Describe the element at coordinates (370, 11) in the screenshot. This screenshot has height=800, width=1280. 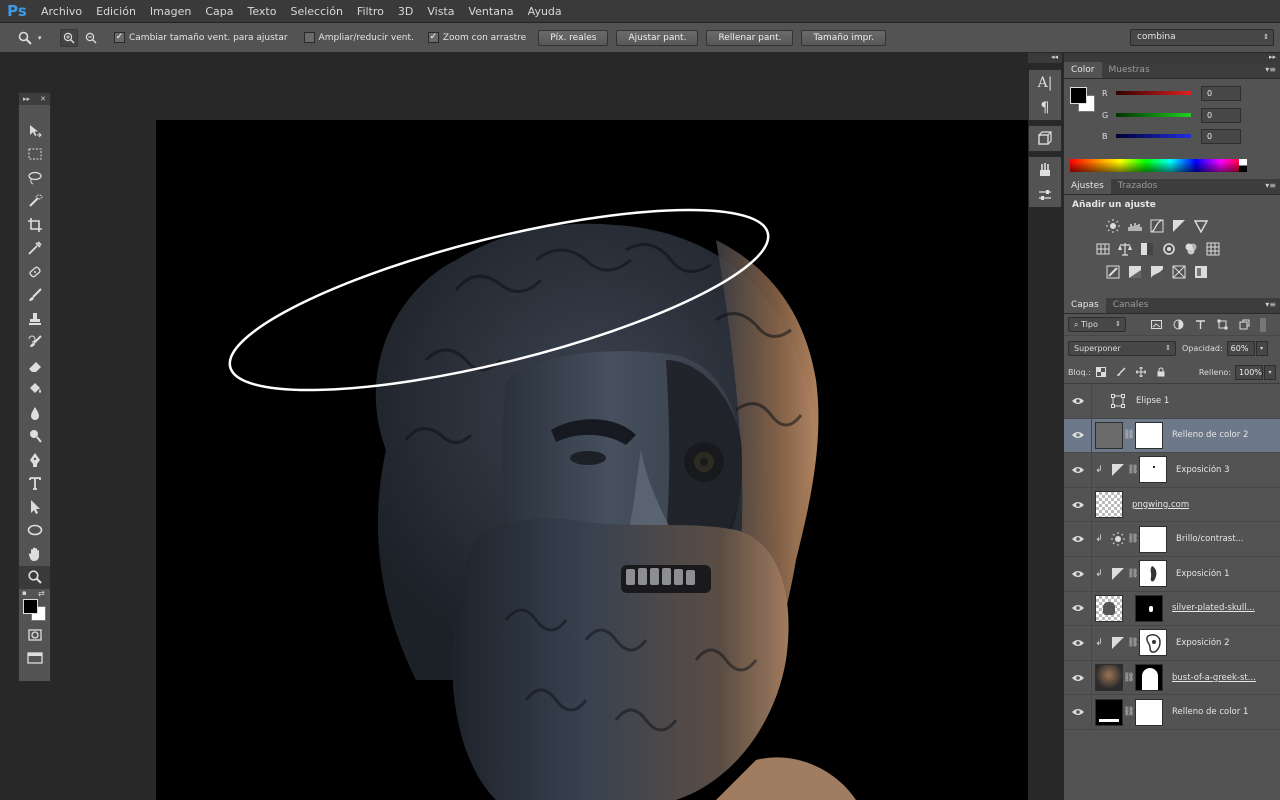
I see `menu-filtro: Filtro` at that location.